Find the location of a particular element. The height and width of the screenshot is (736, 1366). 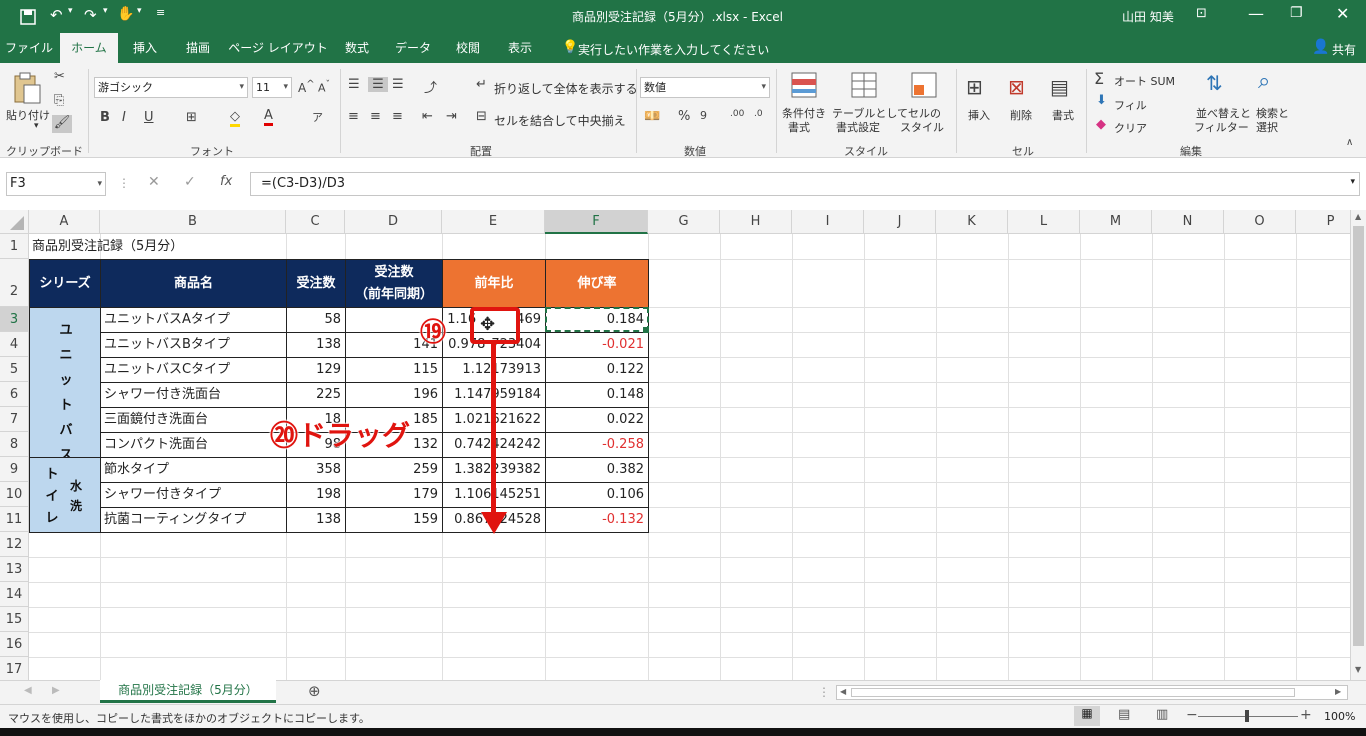

horizontal-scrollbar: ◀ ▶ is located at coordinates (1092, 692).